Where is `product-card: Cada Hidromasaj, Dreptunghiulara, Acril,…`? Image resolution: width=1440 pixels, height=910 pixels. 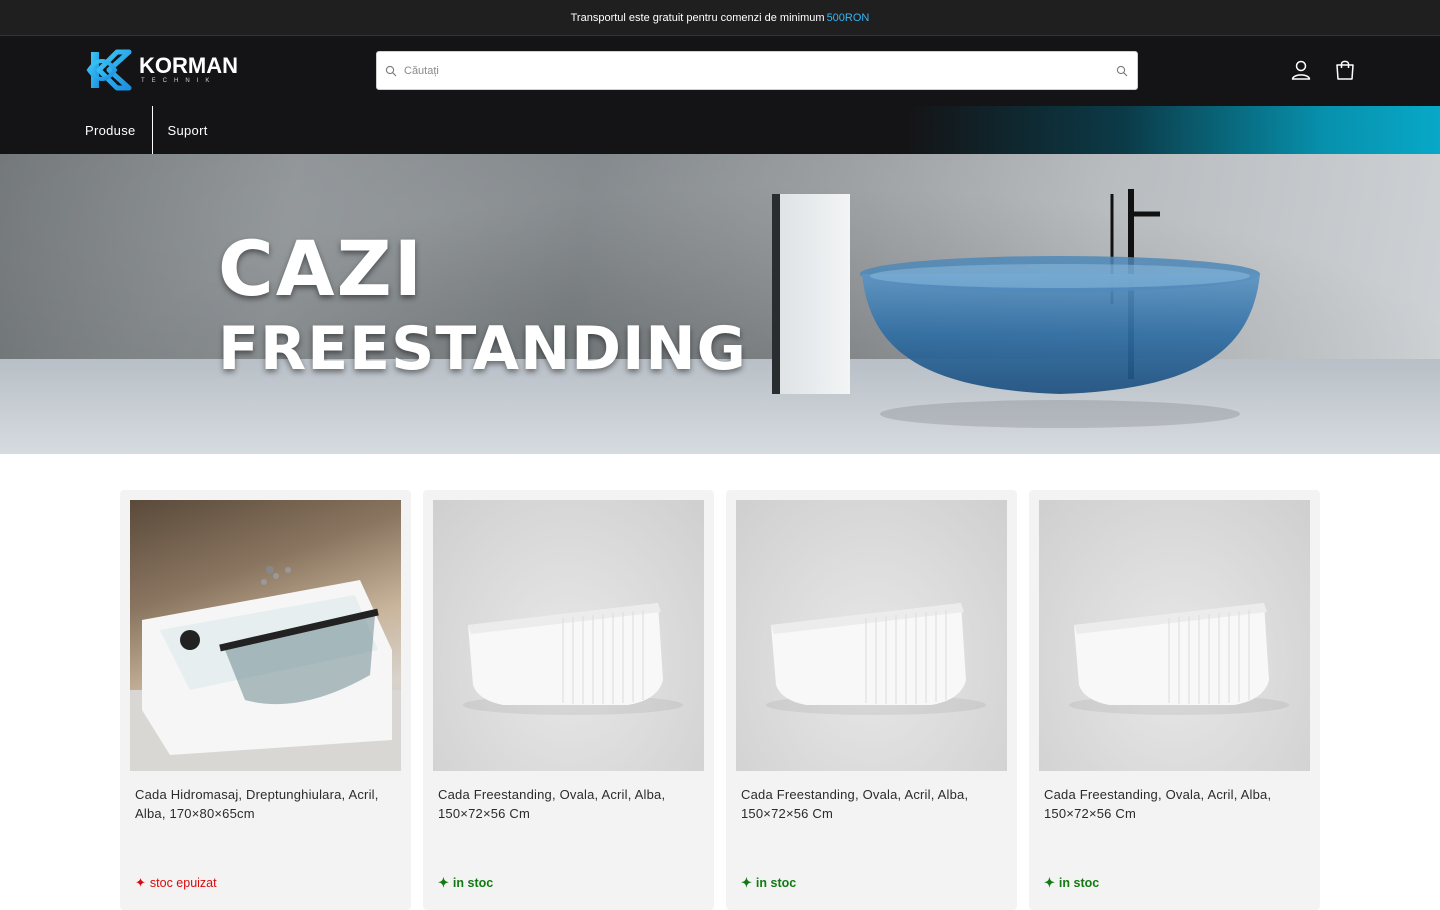 product-card: Cada Hidromasaj, Dreptunghiulara, Acril,… is located at coordinates (265, 700).